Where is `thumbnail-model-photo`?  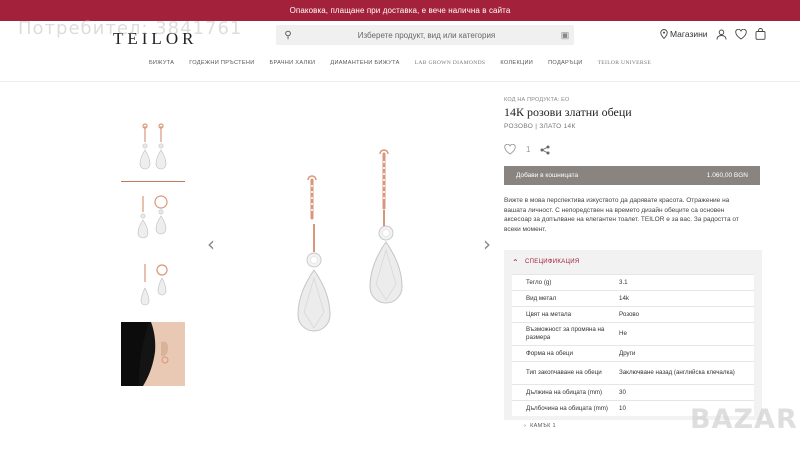 thumbnail-model-photo is located at coordinates (153, 354).